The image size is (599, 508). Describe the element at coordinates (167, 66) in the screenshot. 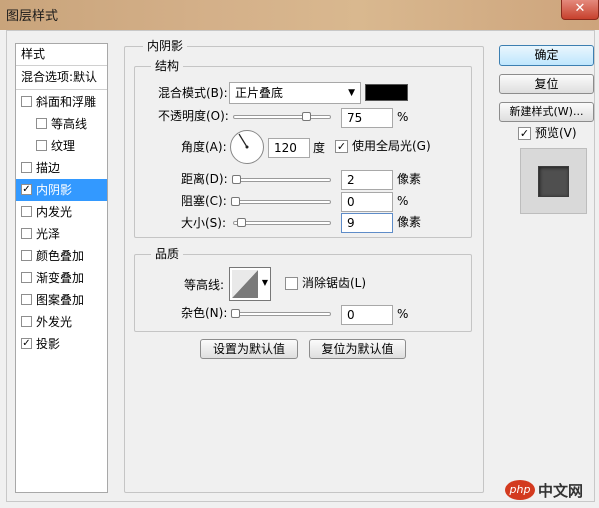

I see `structure-title: 结构` at that location.